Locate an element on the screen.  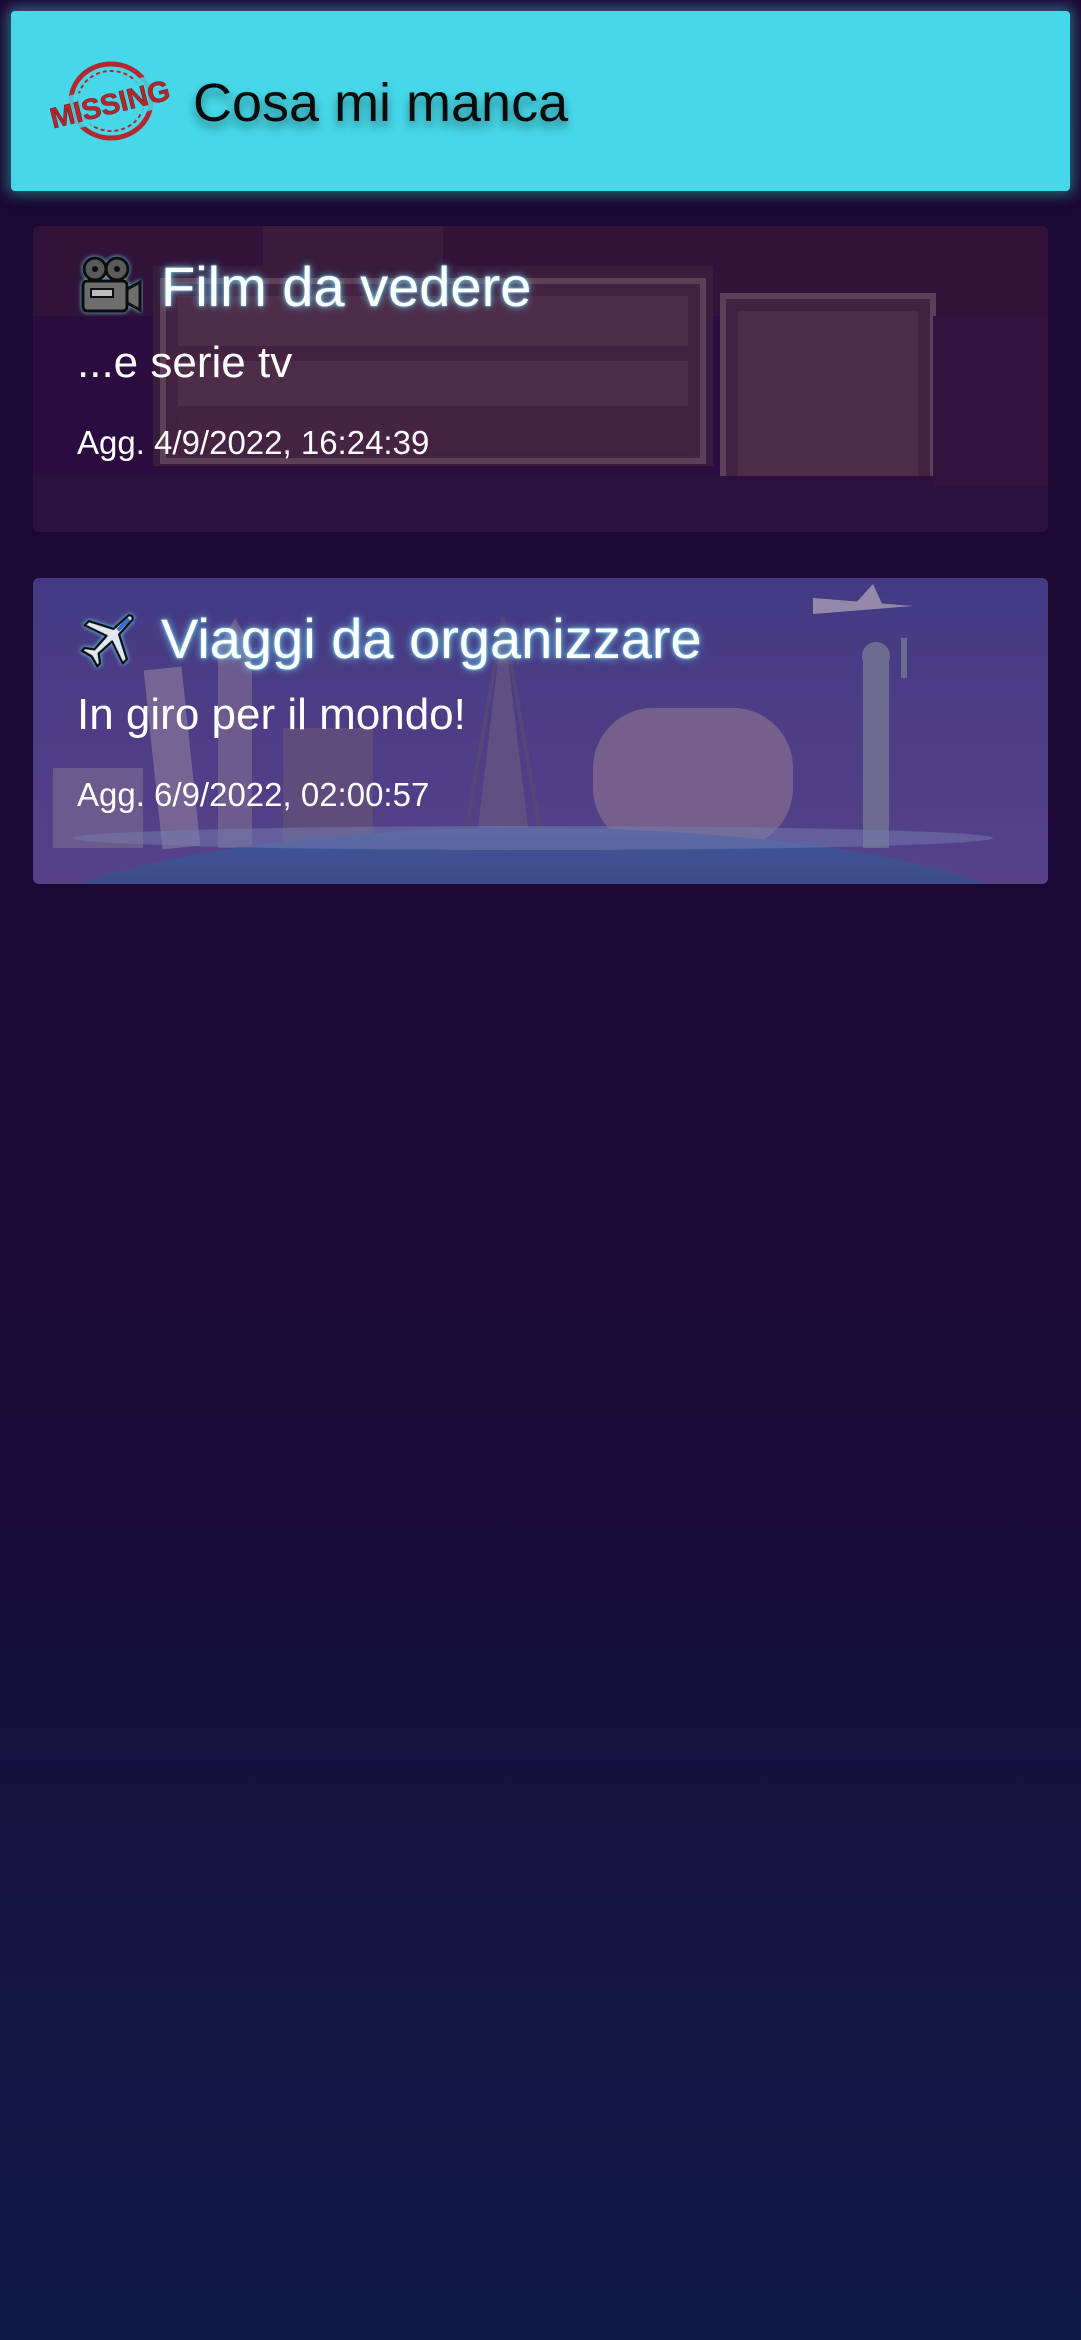
logo-text: MISSING is located at coordinates (110, 105).